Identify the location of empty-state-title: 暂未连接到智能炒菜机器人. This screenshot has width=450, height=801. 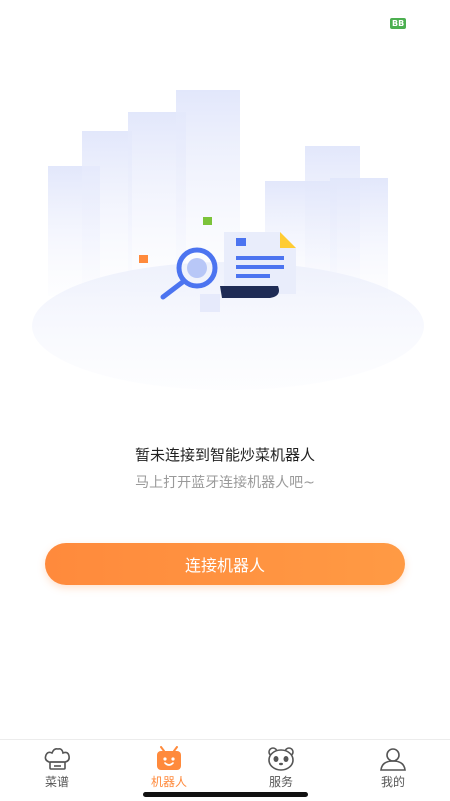
(224, 455).